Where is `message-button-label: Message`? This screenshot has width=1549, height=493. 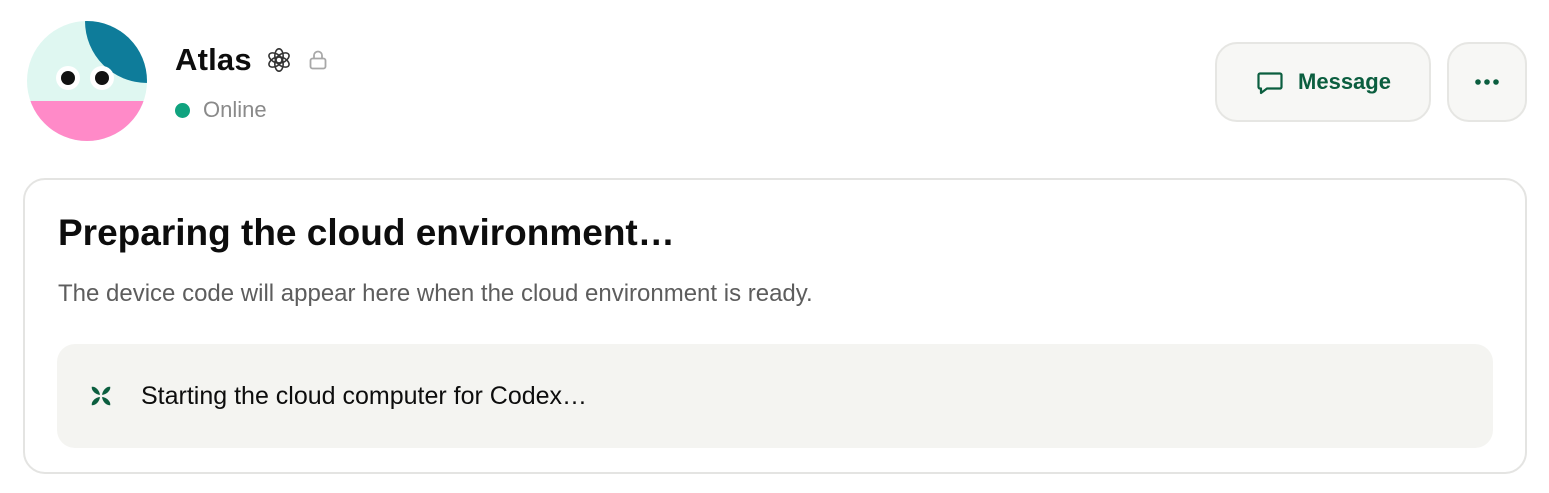 message-button-label: Message is located at coordinates (1344, 81).